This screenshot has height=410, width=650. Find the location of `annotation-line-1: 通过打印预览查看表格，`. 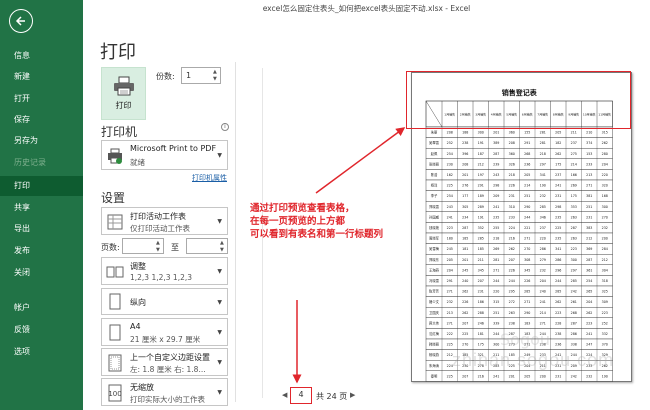

annotation-line-1: 通过打印预览查看表格， is located at coordinates (302, 208).